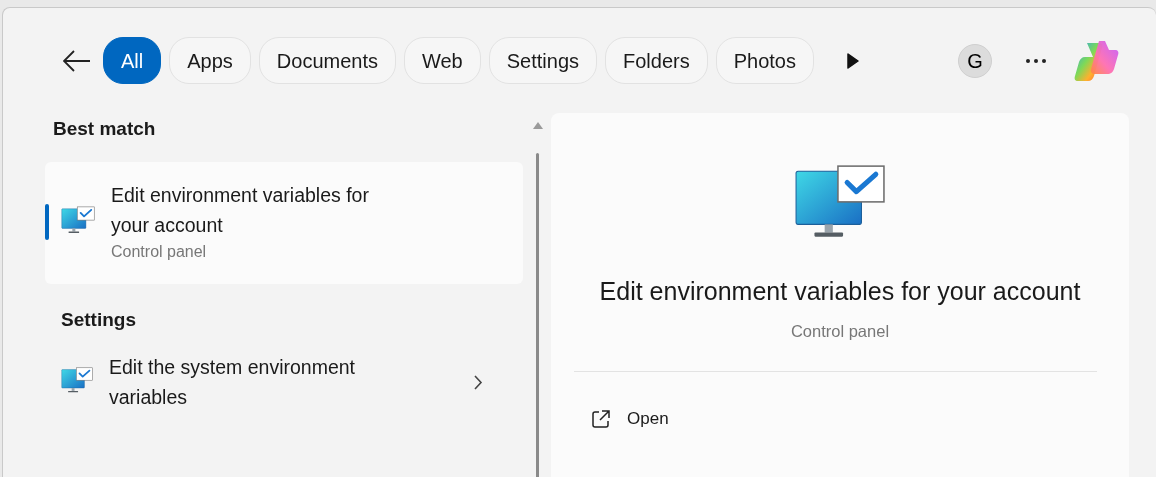 The height and width of the screenshot is (477, 1156). I want to click on open-action: Open, so click(860, 419).